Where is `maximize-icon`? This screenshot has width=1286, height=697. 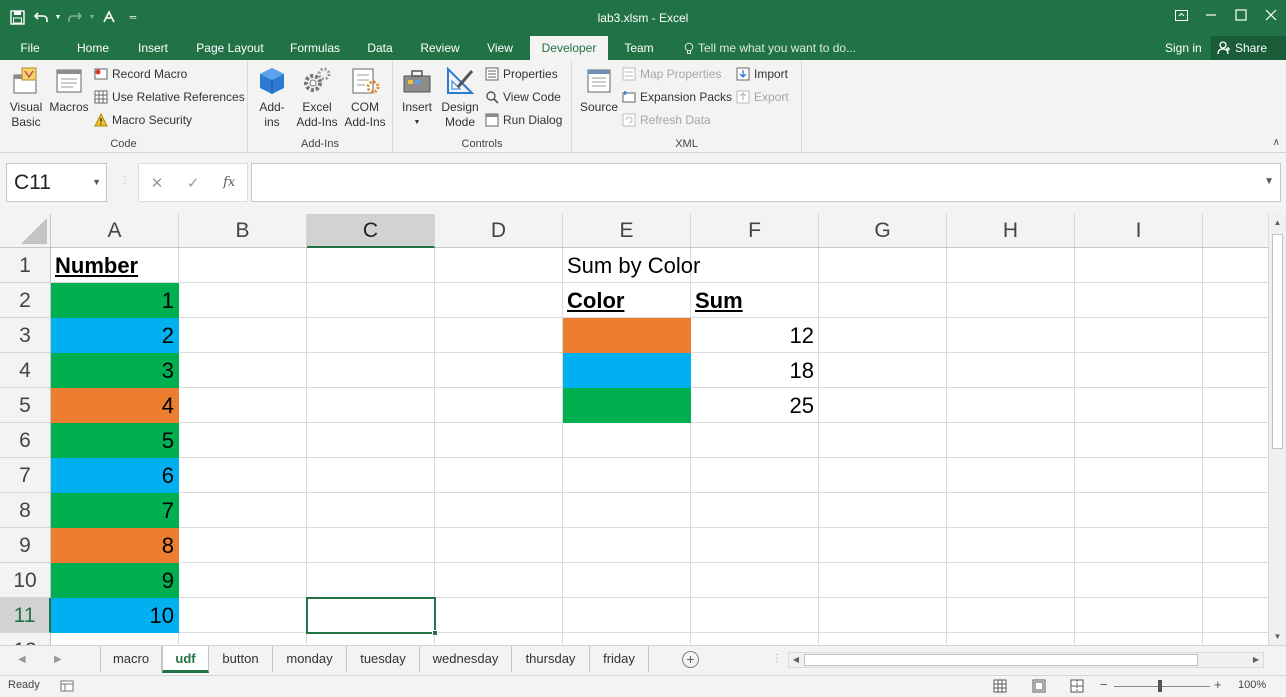 maximize-icon is located at coordinates (1241, 15).